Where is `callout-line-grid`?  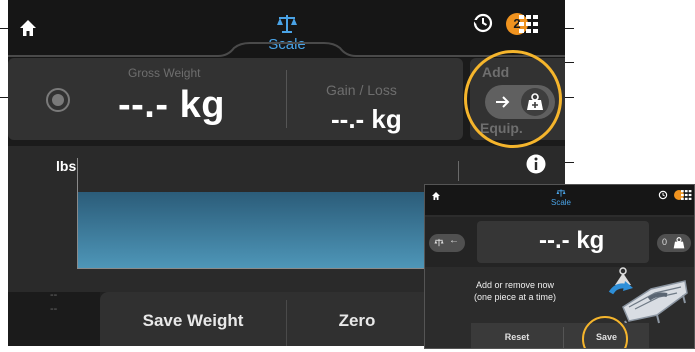
callout-line-grid is located at coordinates (569, 28).